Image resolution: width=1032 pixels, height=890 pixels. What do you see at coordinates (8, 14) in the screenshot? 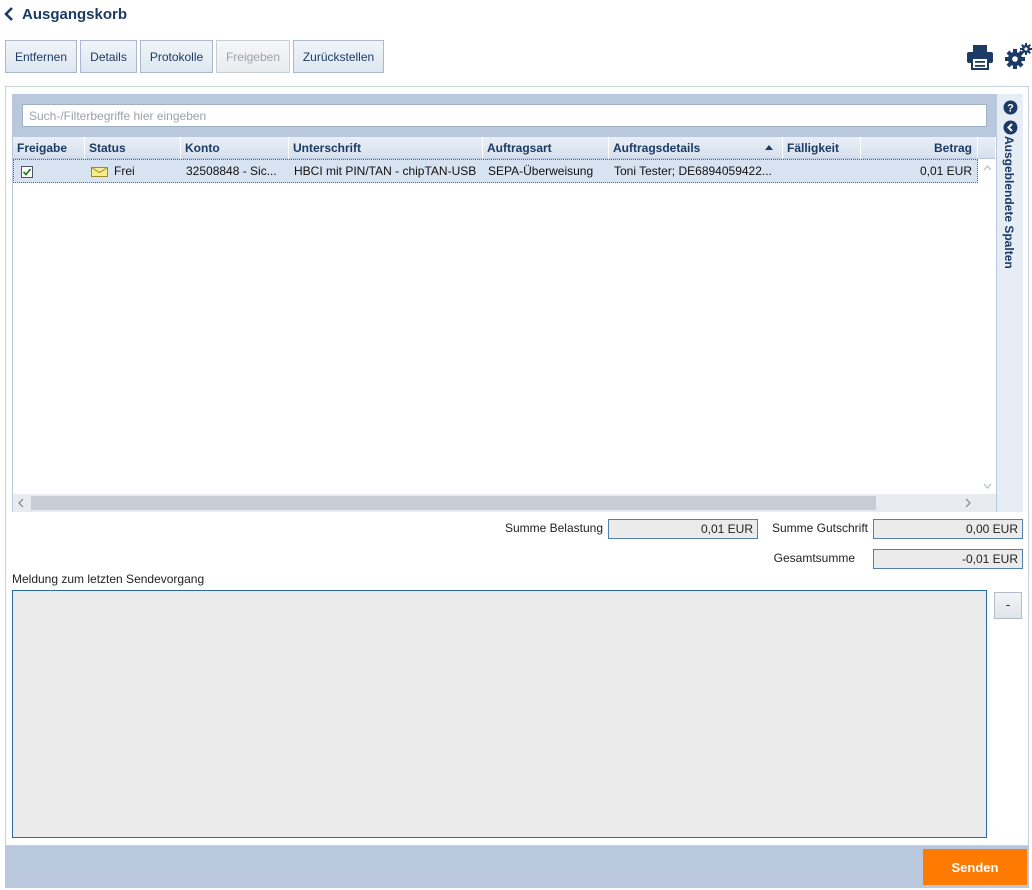
I see `chevron-left-icon` at bounding box center [8, 14].